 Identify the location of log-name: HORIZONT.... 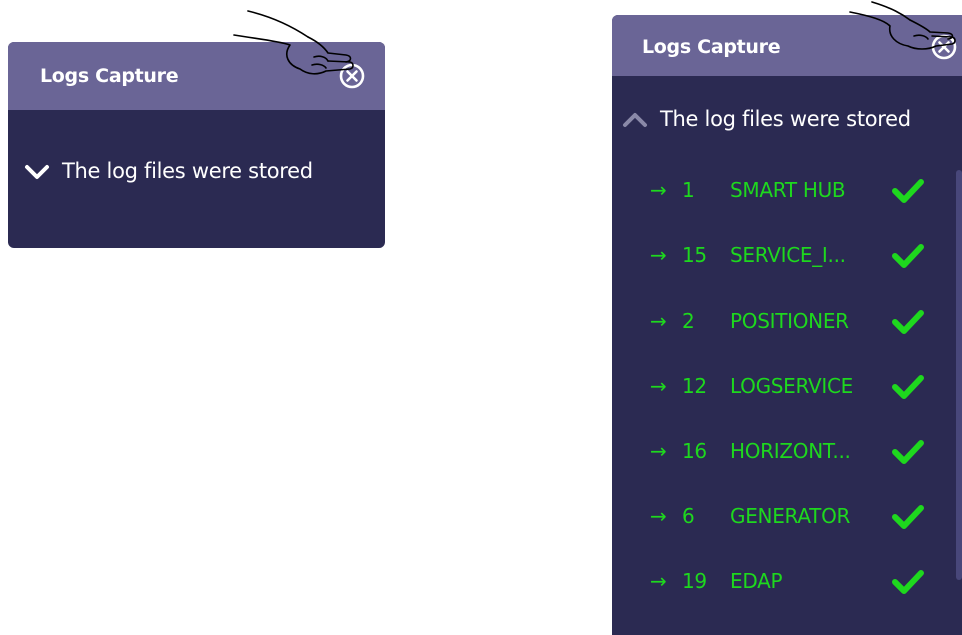
(790, 451).